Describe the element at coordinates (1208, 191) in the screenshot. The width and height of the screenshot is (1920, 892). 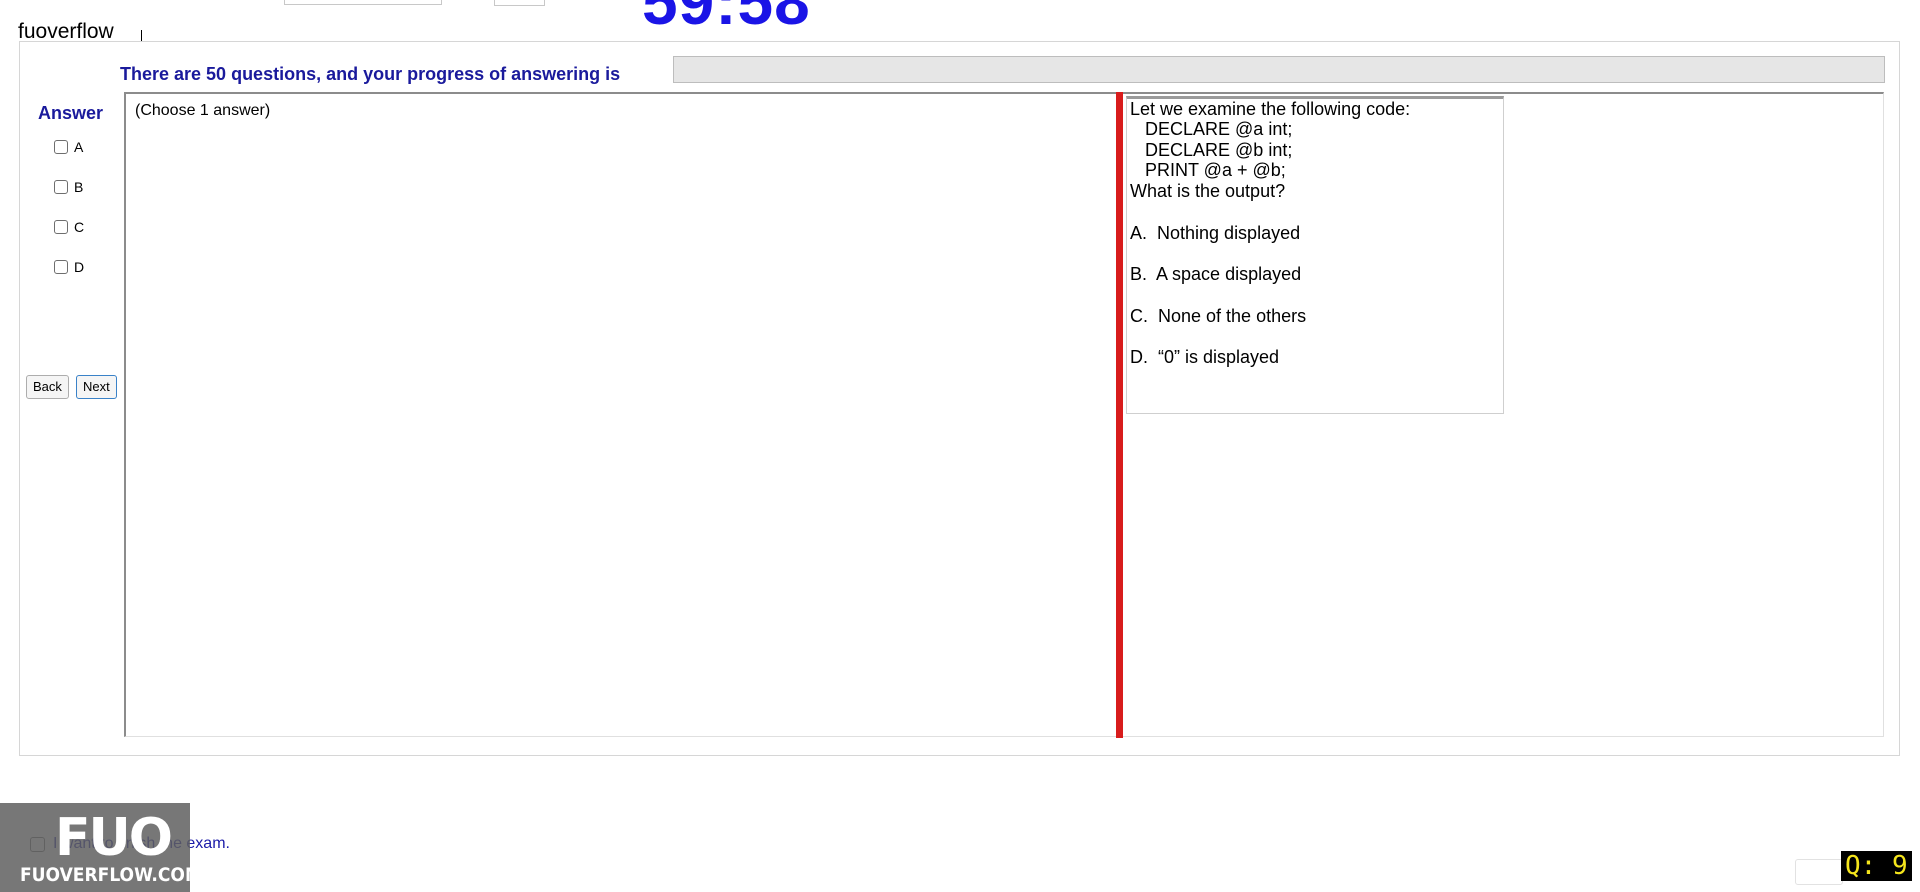
I see `question-line: What is the output?` at that location.